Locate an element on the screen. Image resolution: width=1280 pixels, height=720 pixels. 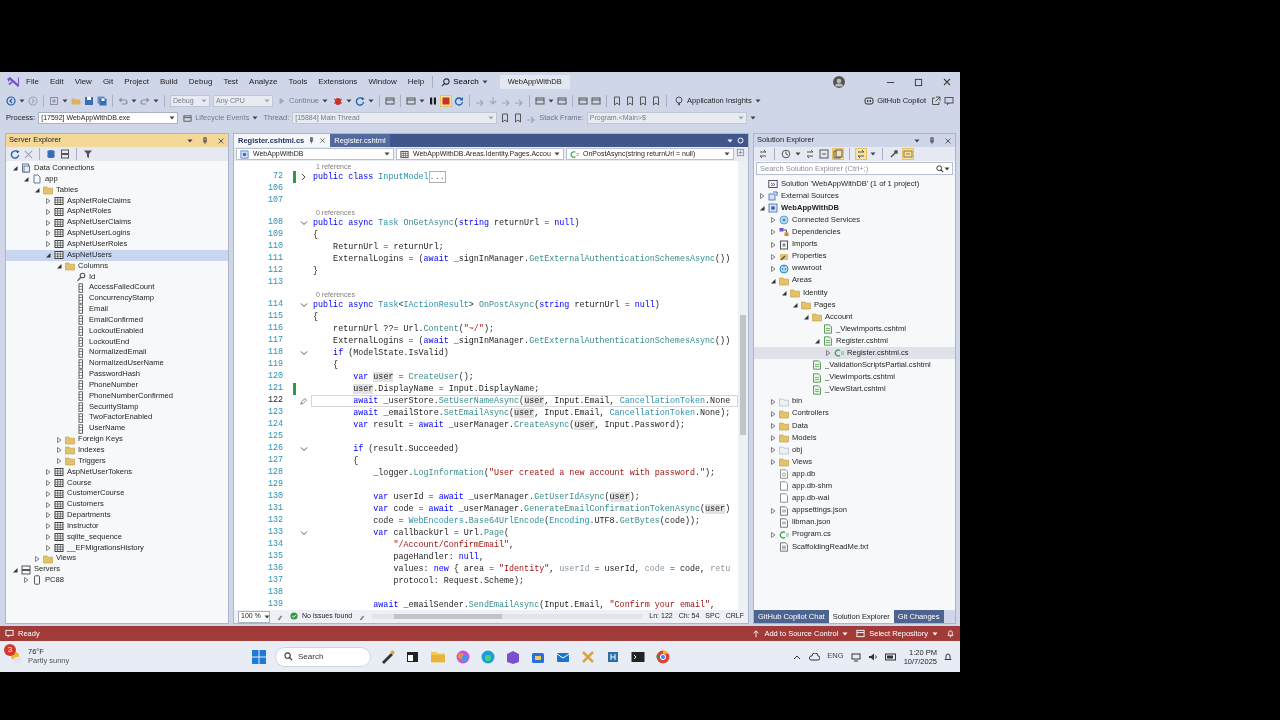
menu-item: Git is located at coordinates (108, 82).